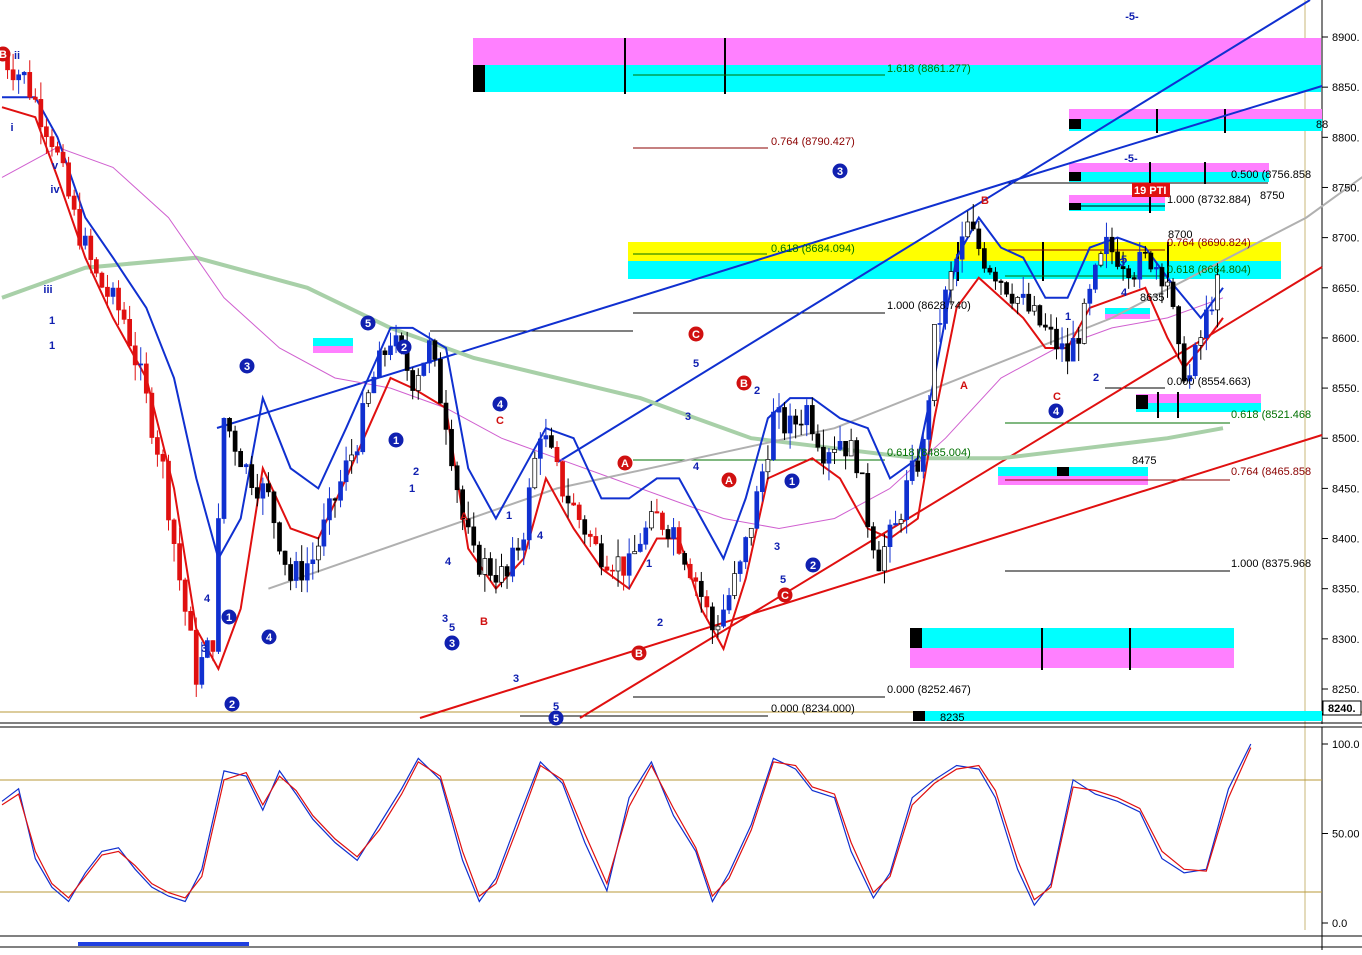 The image size is (1362, 955). I want to click on wave-circle-text: 1, so click(792, 482).